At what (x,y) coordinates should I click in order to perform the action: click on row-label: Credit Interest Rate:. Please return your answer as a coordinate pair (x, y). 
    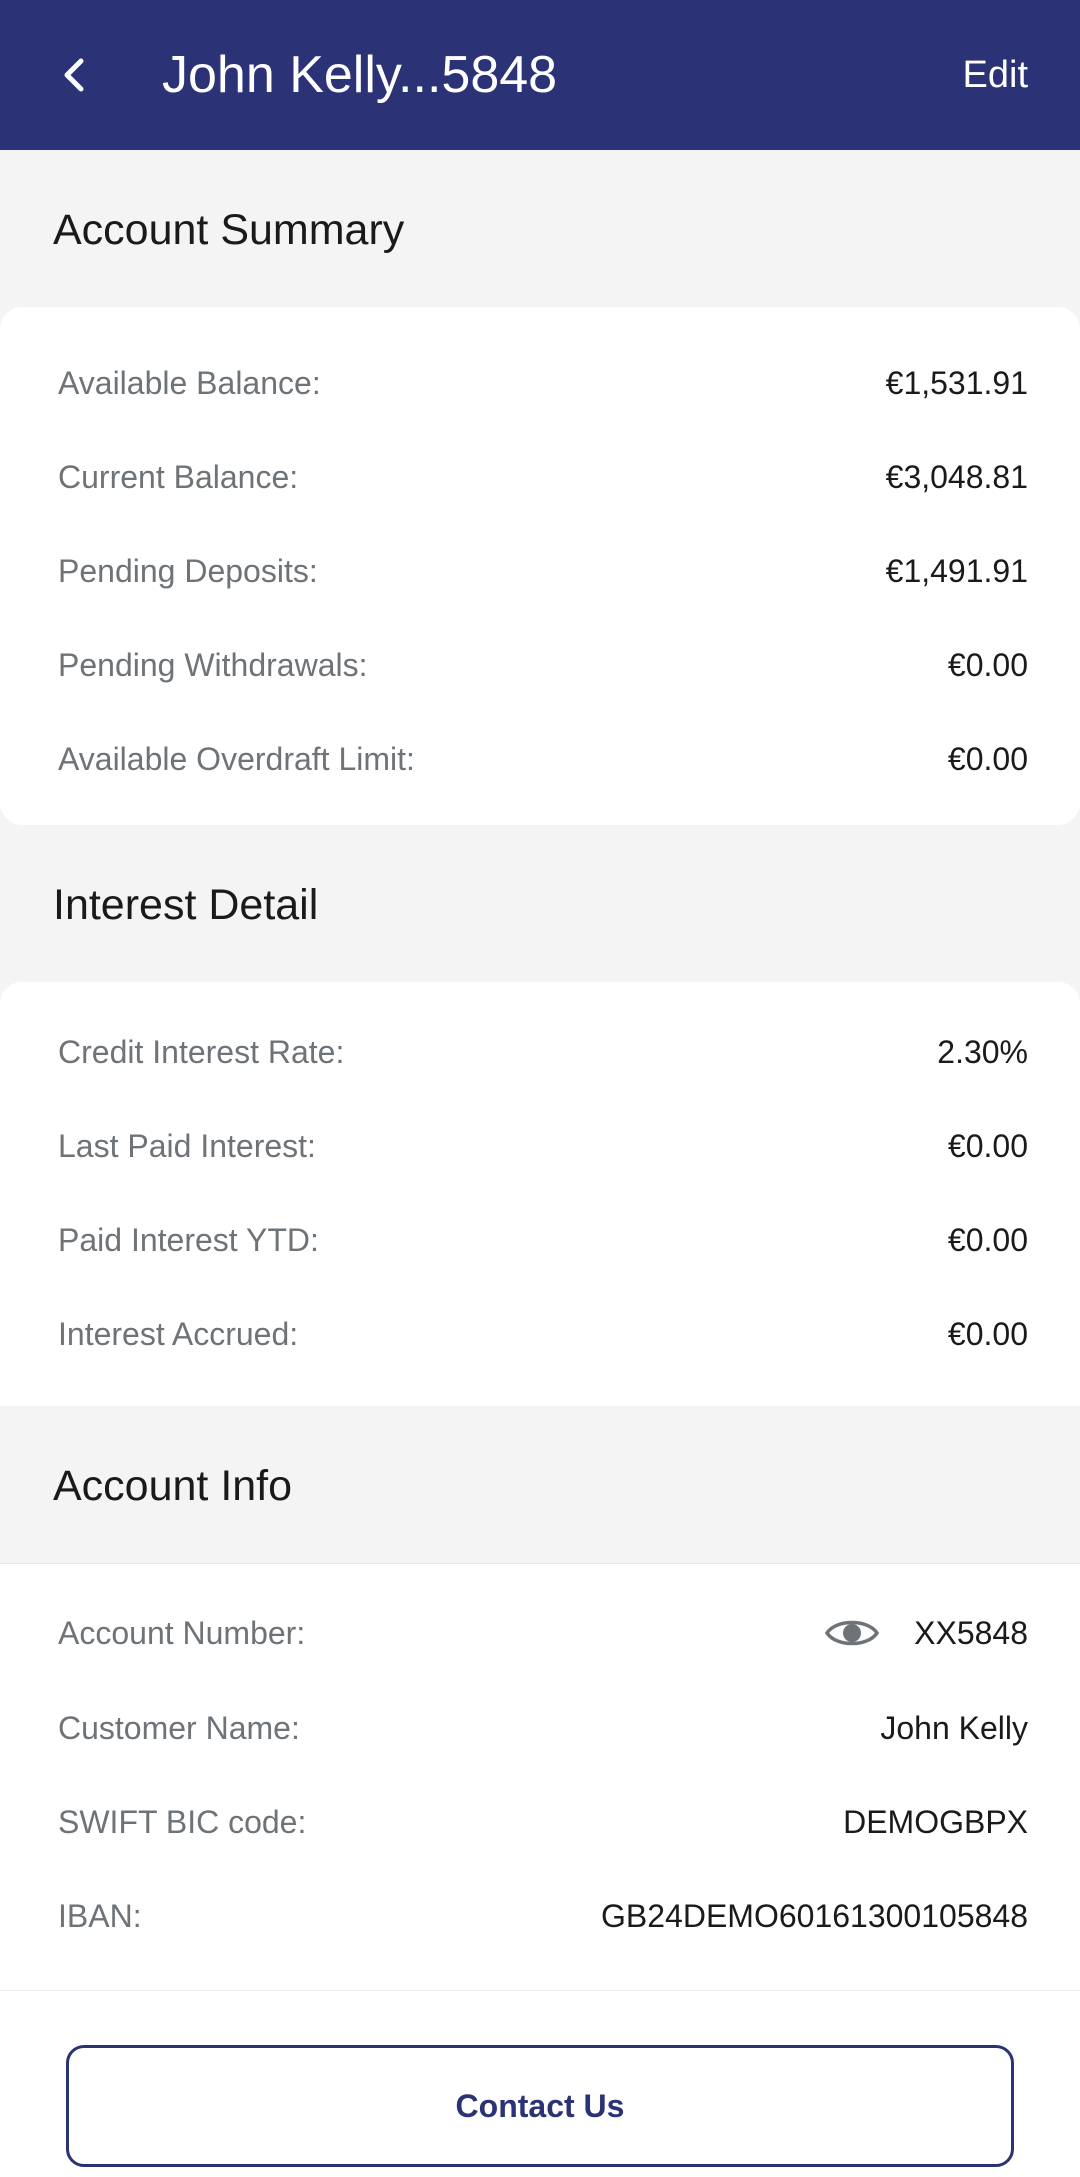
    Looking at the image, I should click on (201, 1051).